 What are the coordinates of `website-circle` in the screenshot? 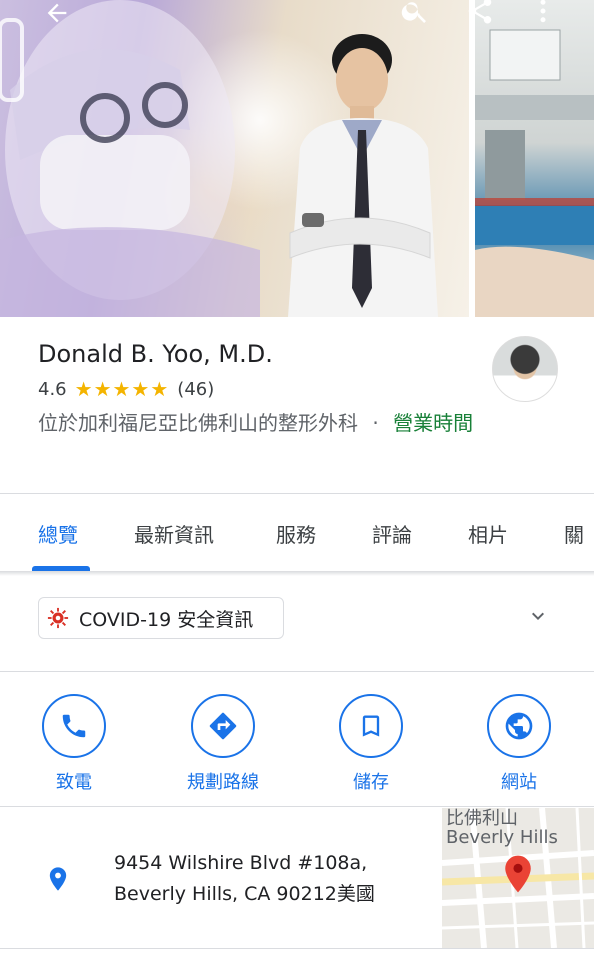 It's located at (519, 726).